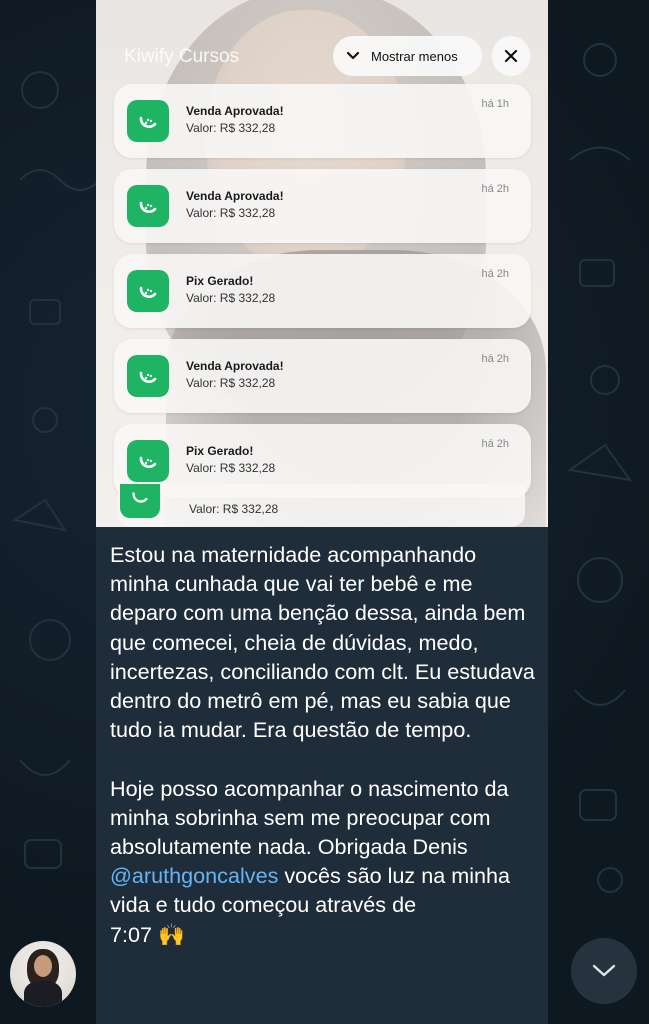 This screenshot has width=649, height=1024. I want to click on close-button, so click(511, 56).